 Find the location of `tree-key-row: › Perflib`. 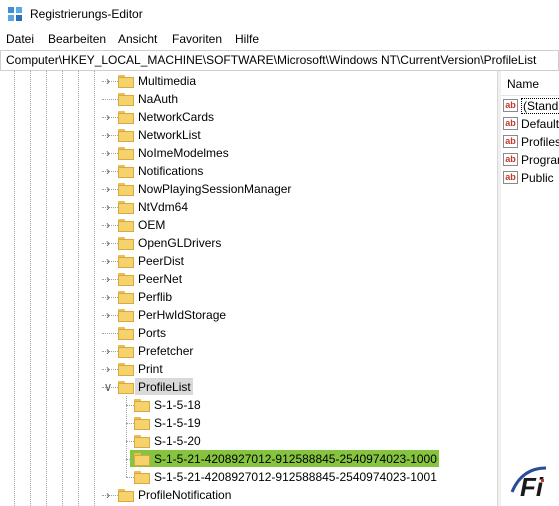

tree-key-row: › Perflib is located at coordinates (248, 297).